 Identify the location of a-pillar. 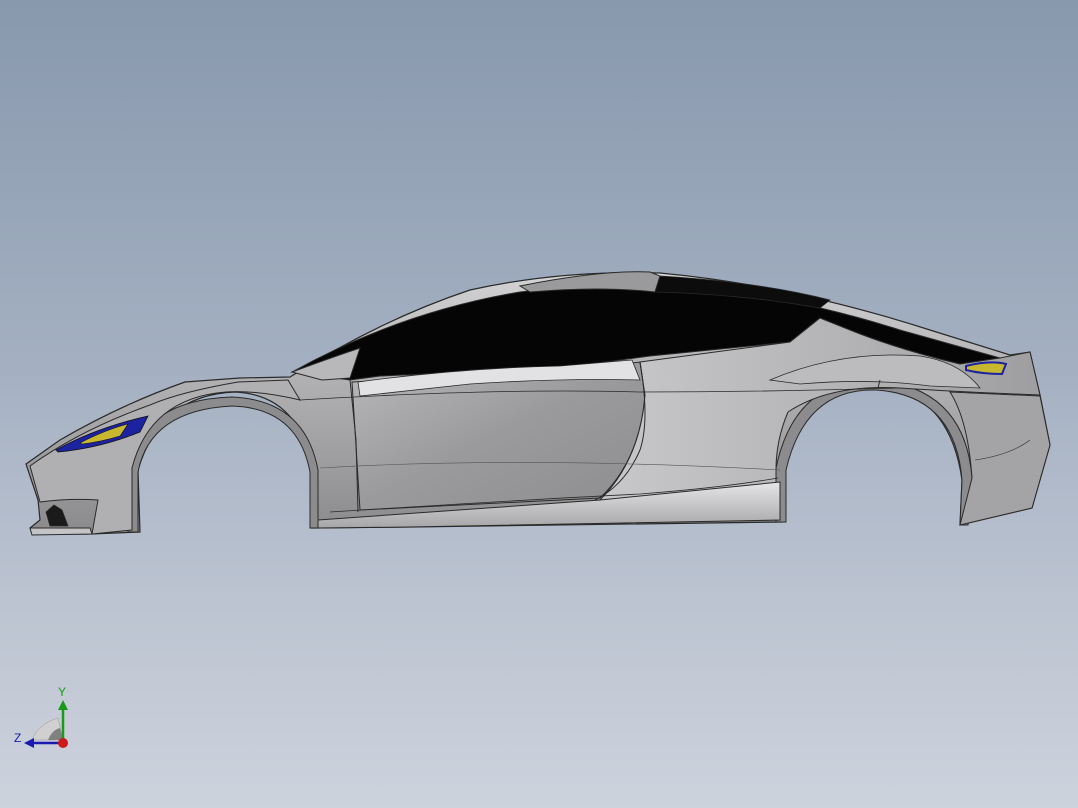
(325, 364).